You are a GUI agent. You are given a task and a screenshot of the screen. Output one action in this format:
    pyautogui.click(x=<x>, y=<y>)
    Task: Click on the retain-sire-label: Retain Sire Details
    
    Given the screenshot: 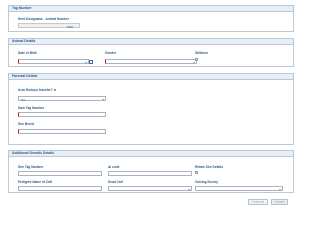 What is the action you would take?
    pyautogui.click(x=209, y=167)
    